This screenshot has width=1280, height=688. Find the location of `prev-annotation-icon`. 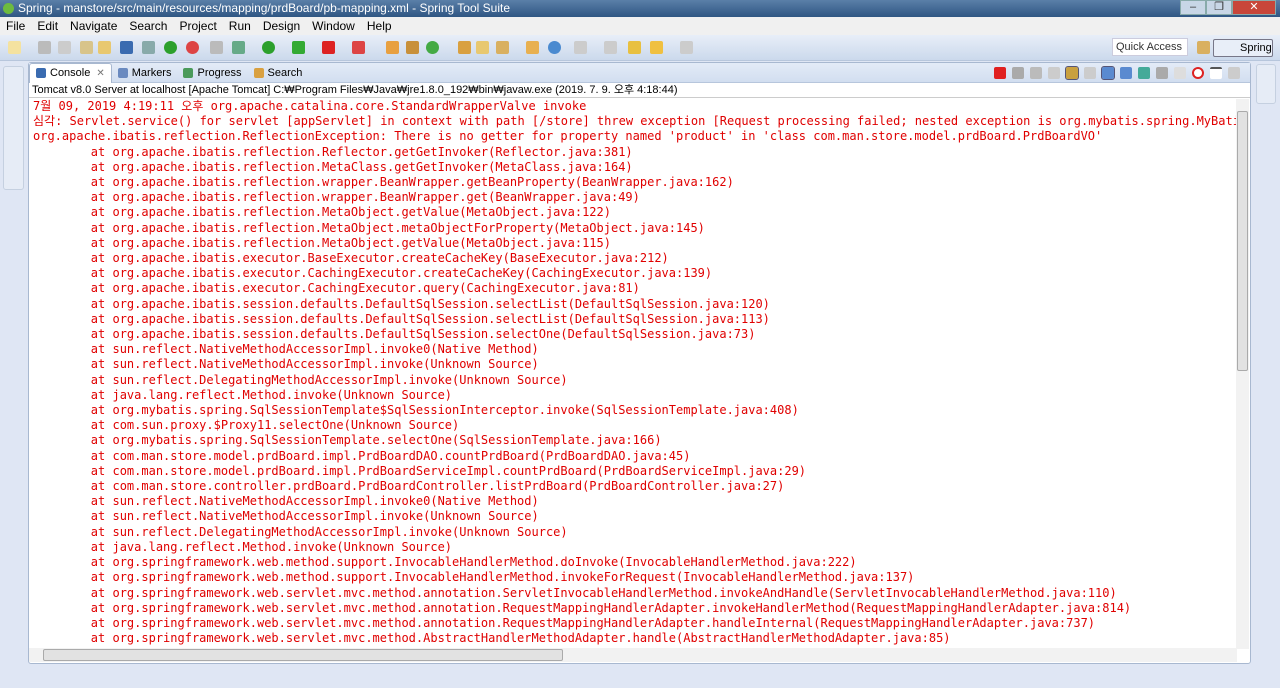

prev-annotation-icon is located at coordinates (610, 47).